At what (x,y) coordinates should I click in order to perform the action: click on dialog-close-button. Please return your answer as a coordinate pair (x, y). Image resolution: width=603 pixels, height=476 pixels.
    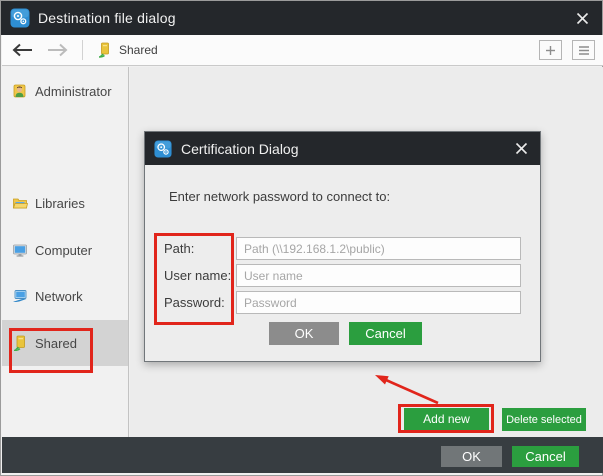
    Looking at the image, I should click on (521, 148).